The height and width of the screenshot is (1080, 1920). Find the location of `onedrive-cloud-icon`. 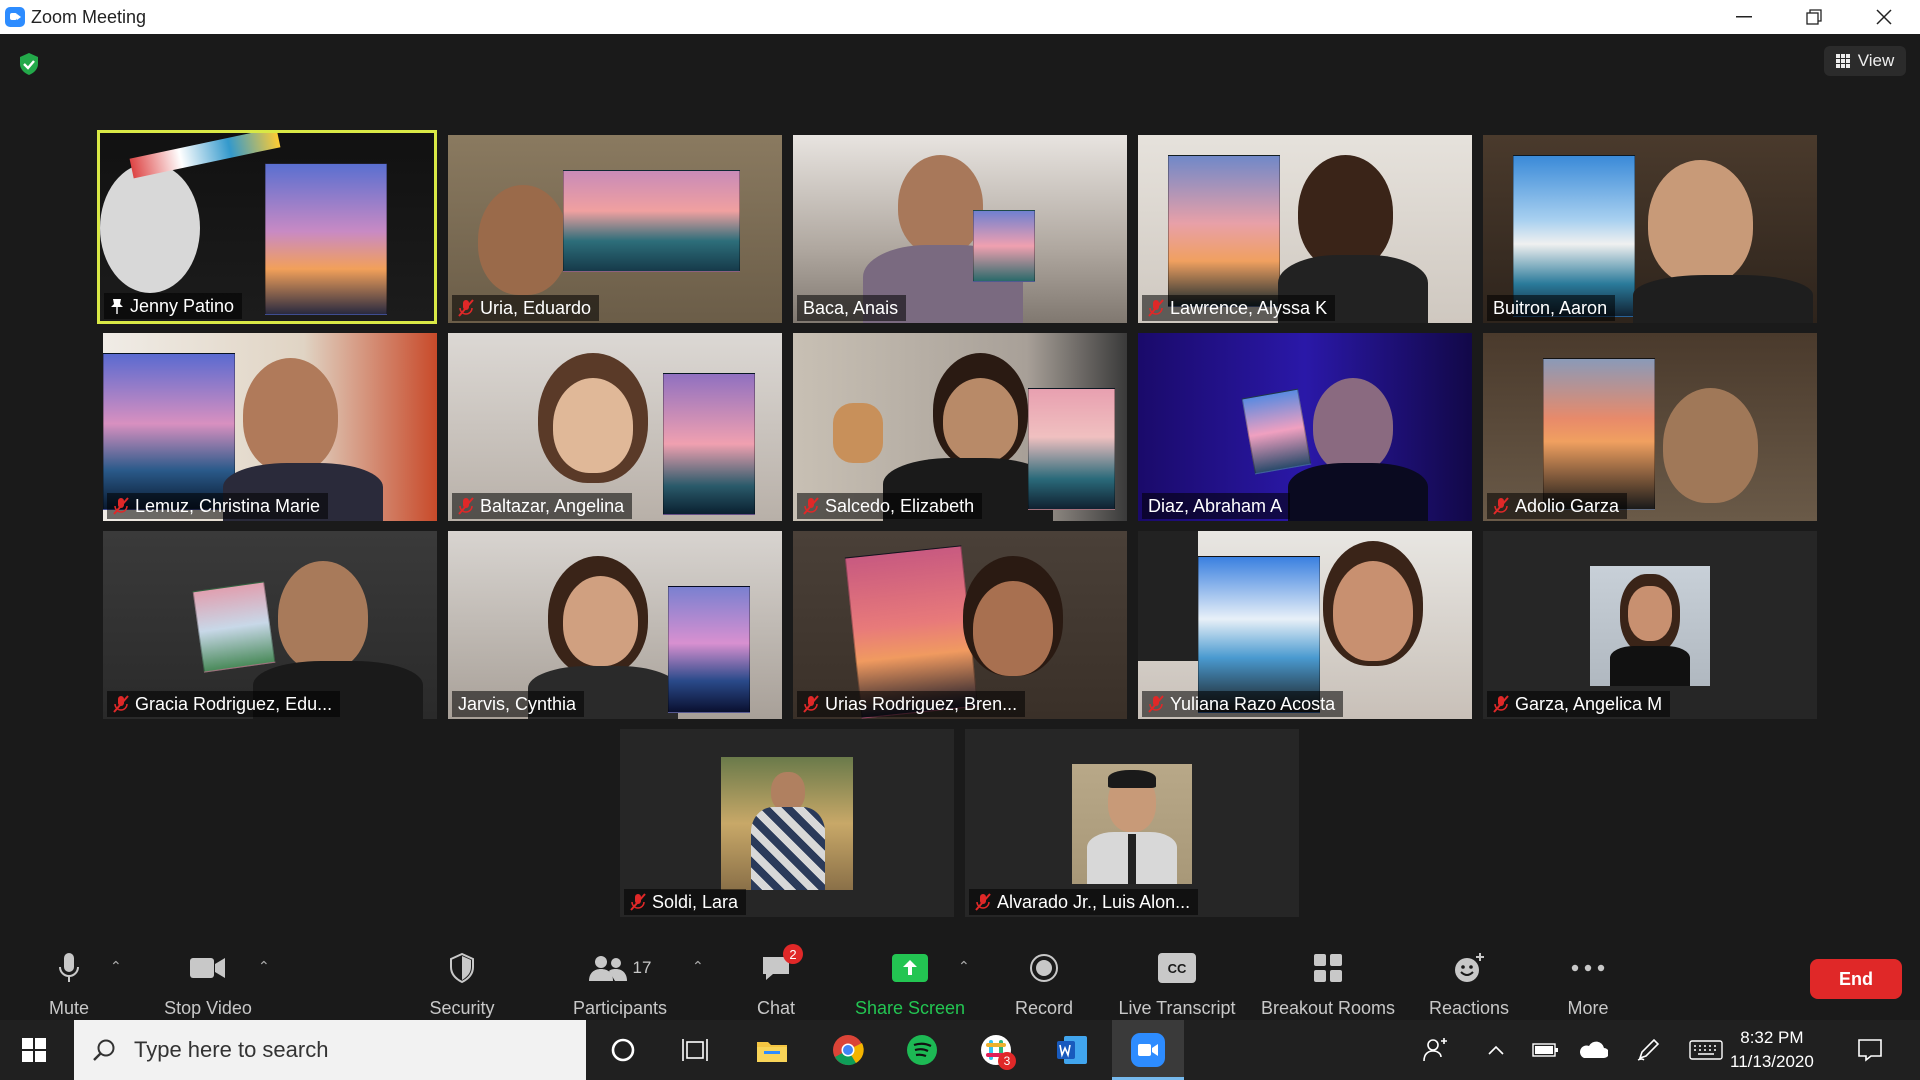

onedrive-cloud-icon is located at coordinates (1593, 1050).